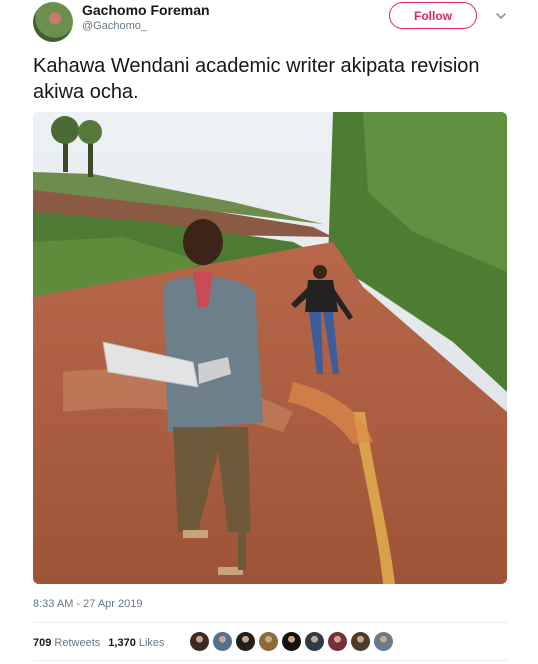  I want to click on likes-count: 1,370, so click(122, 643).